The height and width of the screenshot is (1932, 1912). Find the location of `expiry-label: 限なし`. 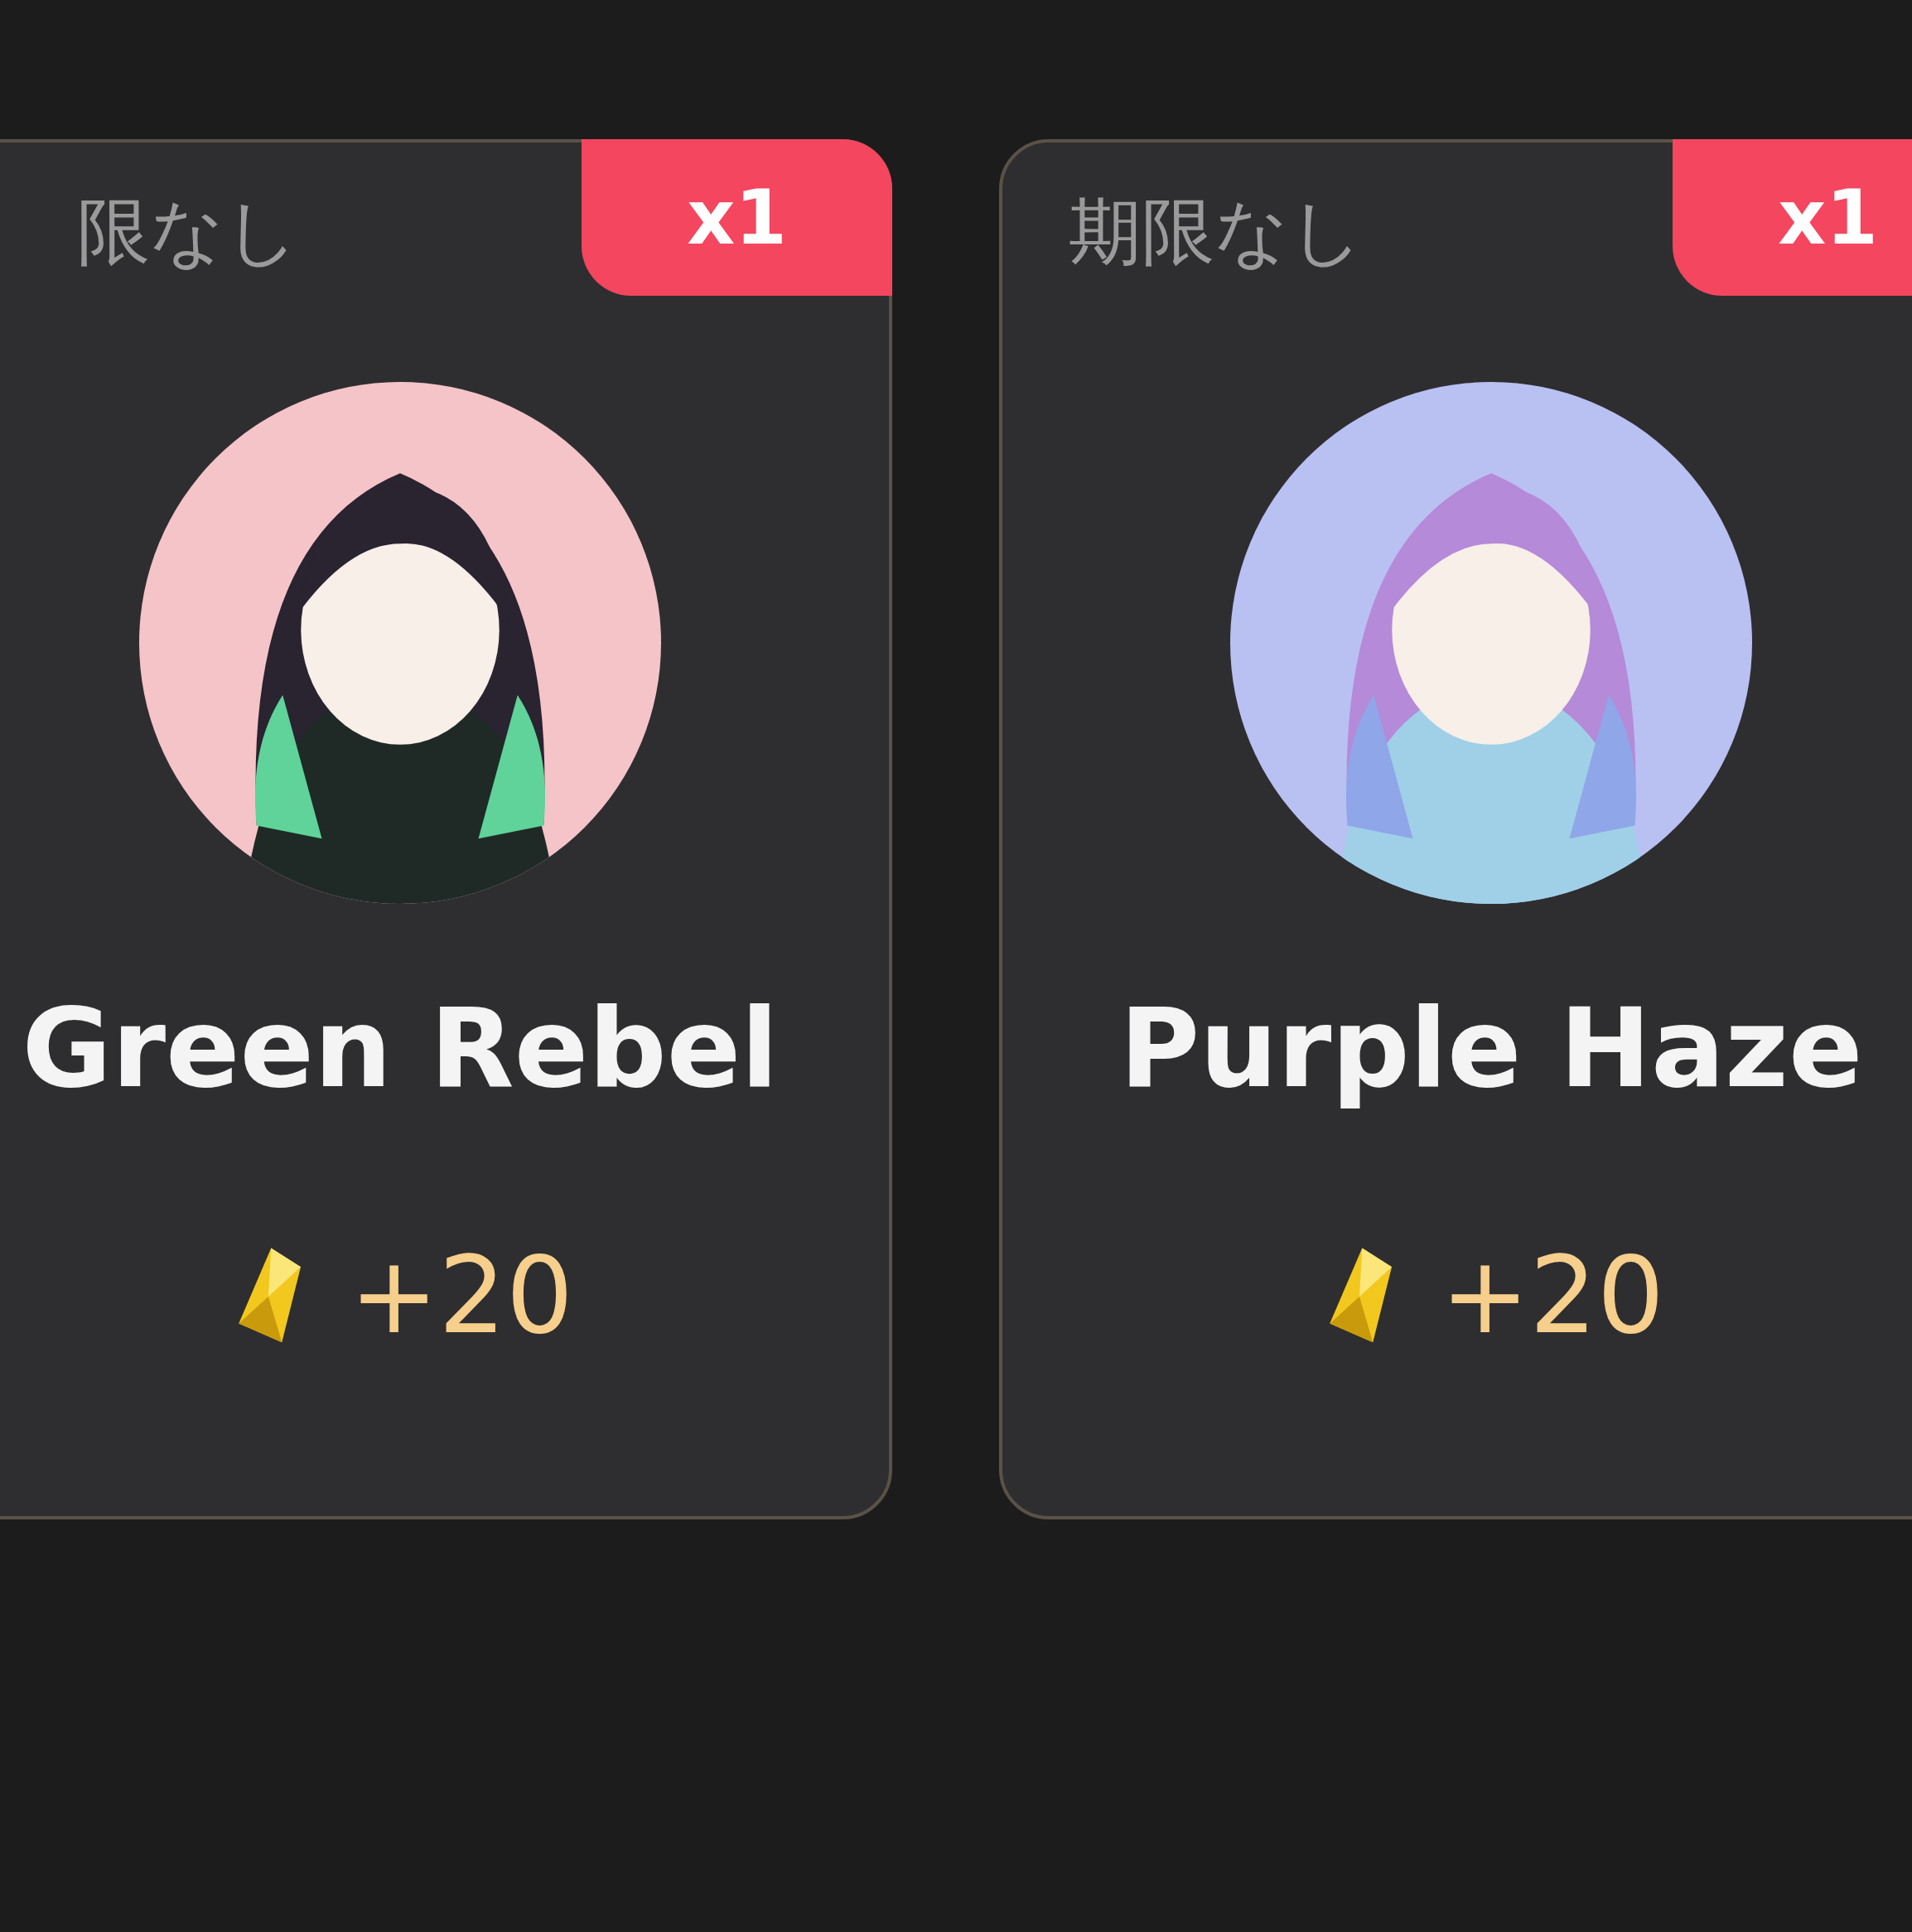

expiry-label: 限なし is located at coordinates (188, 232).